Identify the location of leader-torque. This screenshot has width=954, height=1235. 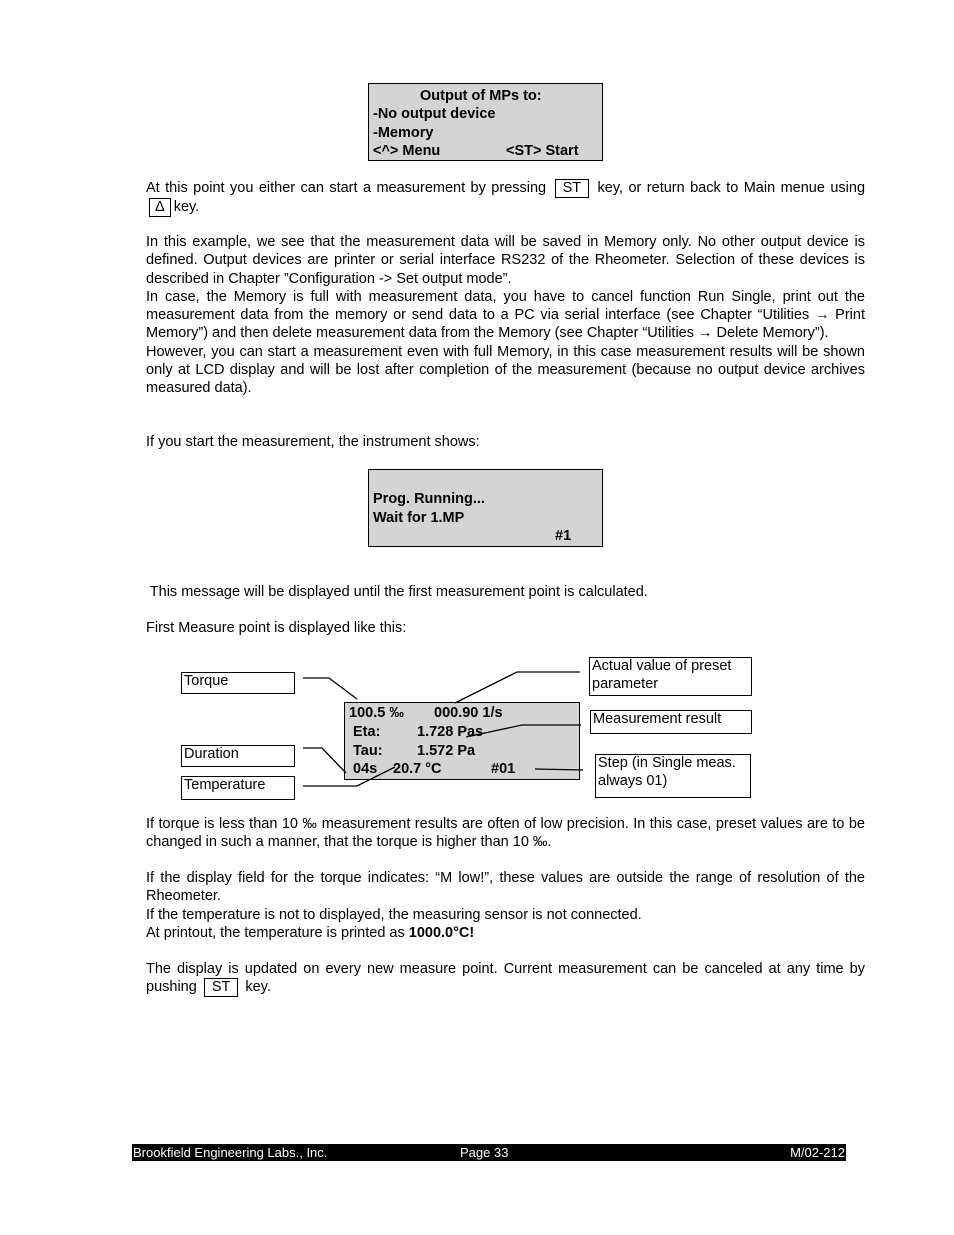
(330, 688).